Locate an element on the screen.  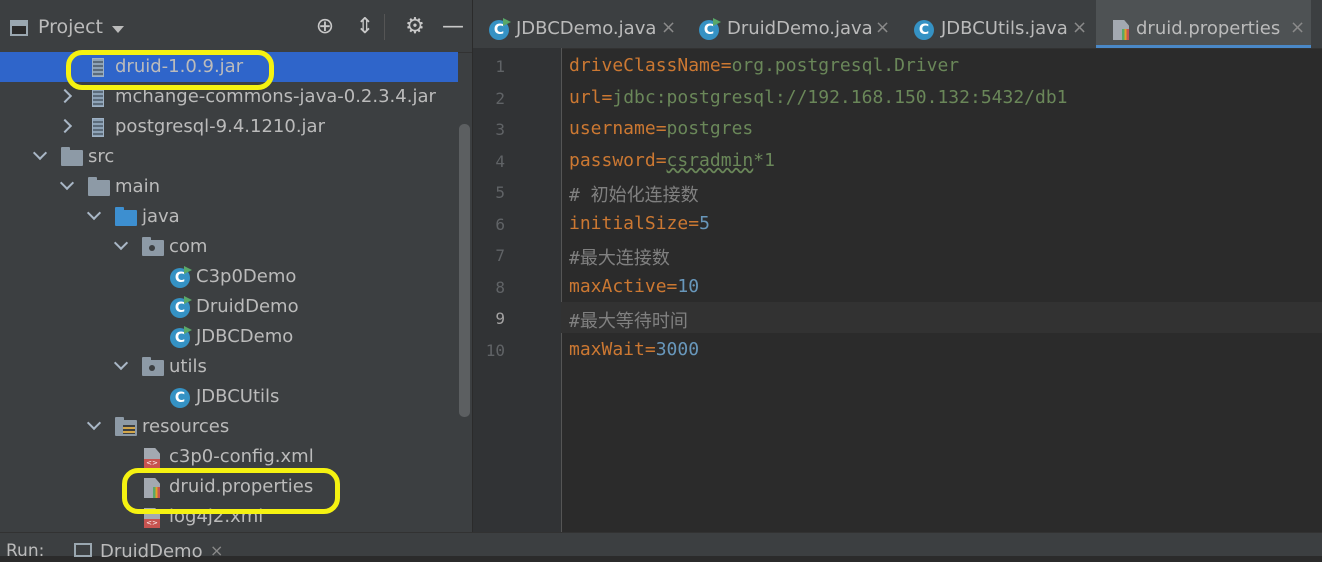
tab-label: druid.properties is located at coordinates (1208, 28).